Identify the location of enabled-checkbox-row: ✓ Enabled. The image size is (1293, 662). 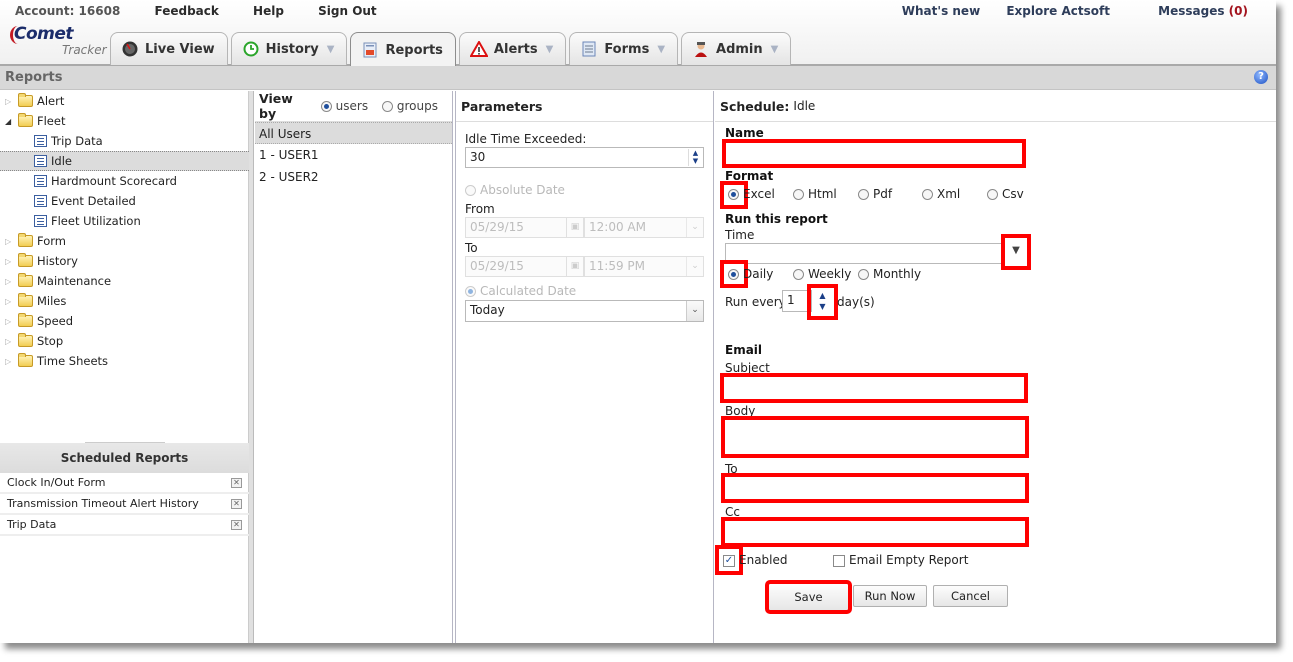
(755, 560).